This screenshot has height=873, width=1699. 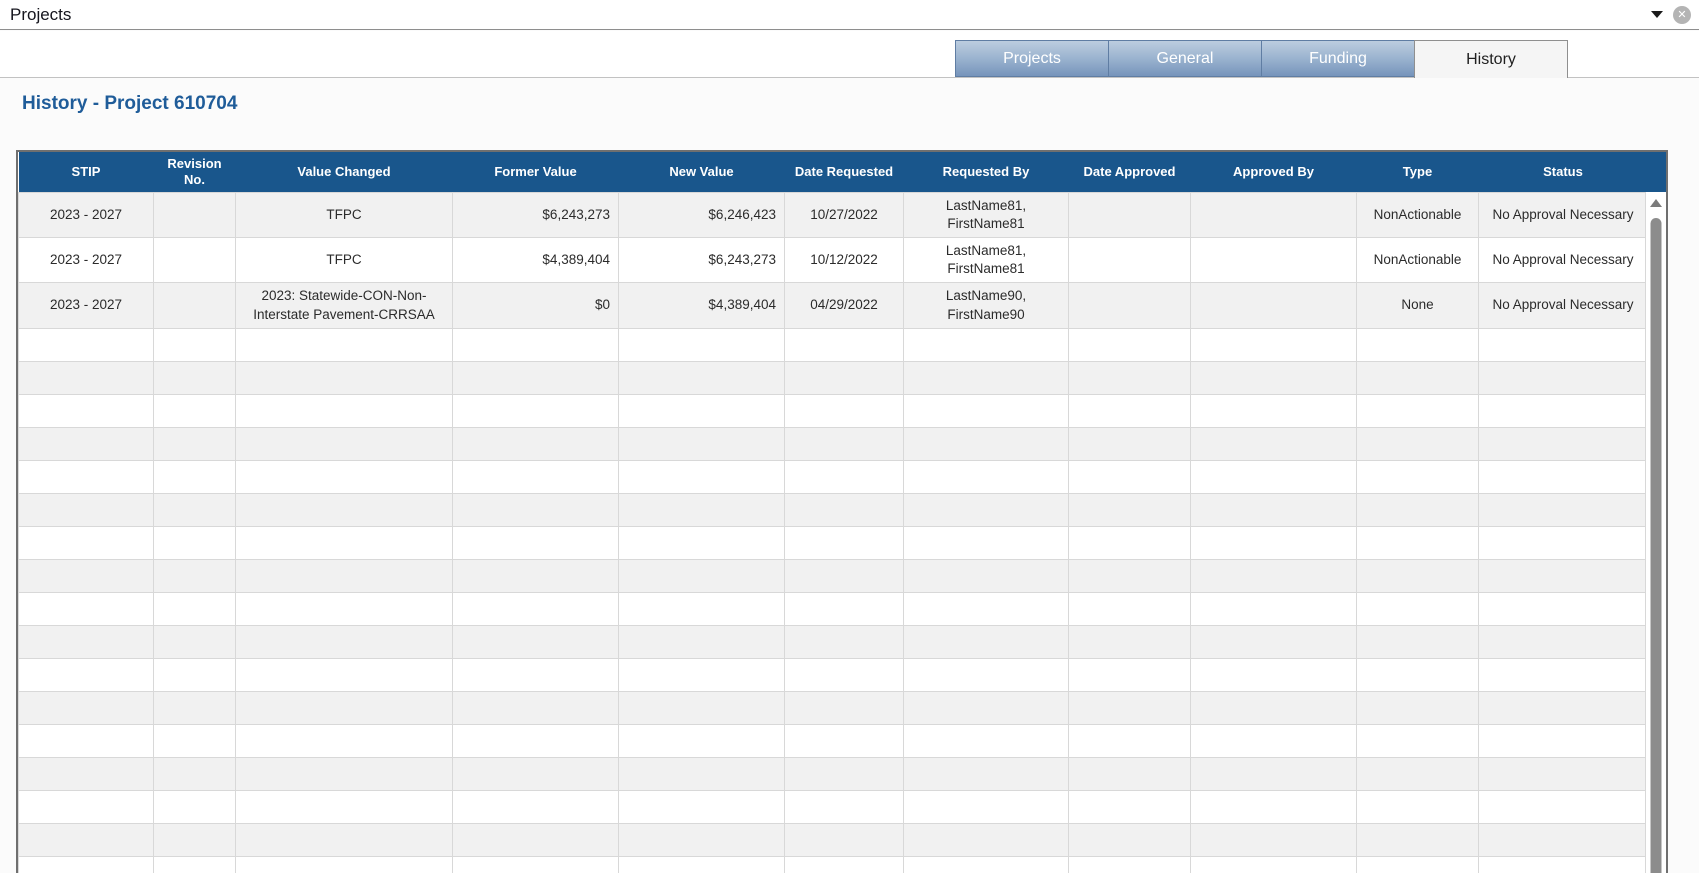 What do you see at coordinates (986, 305) in the screenshot?
I see `cell-requested-by: LastName90, FirstName90` at bounding box center [986, 305].